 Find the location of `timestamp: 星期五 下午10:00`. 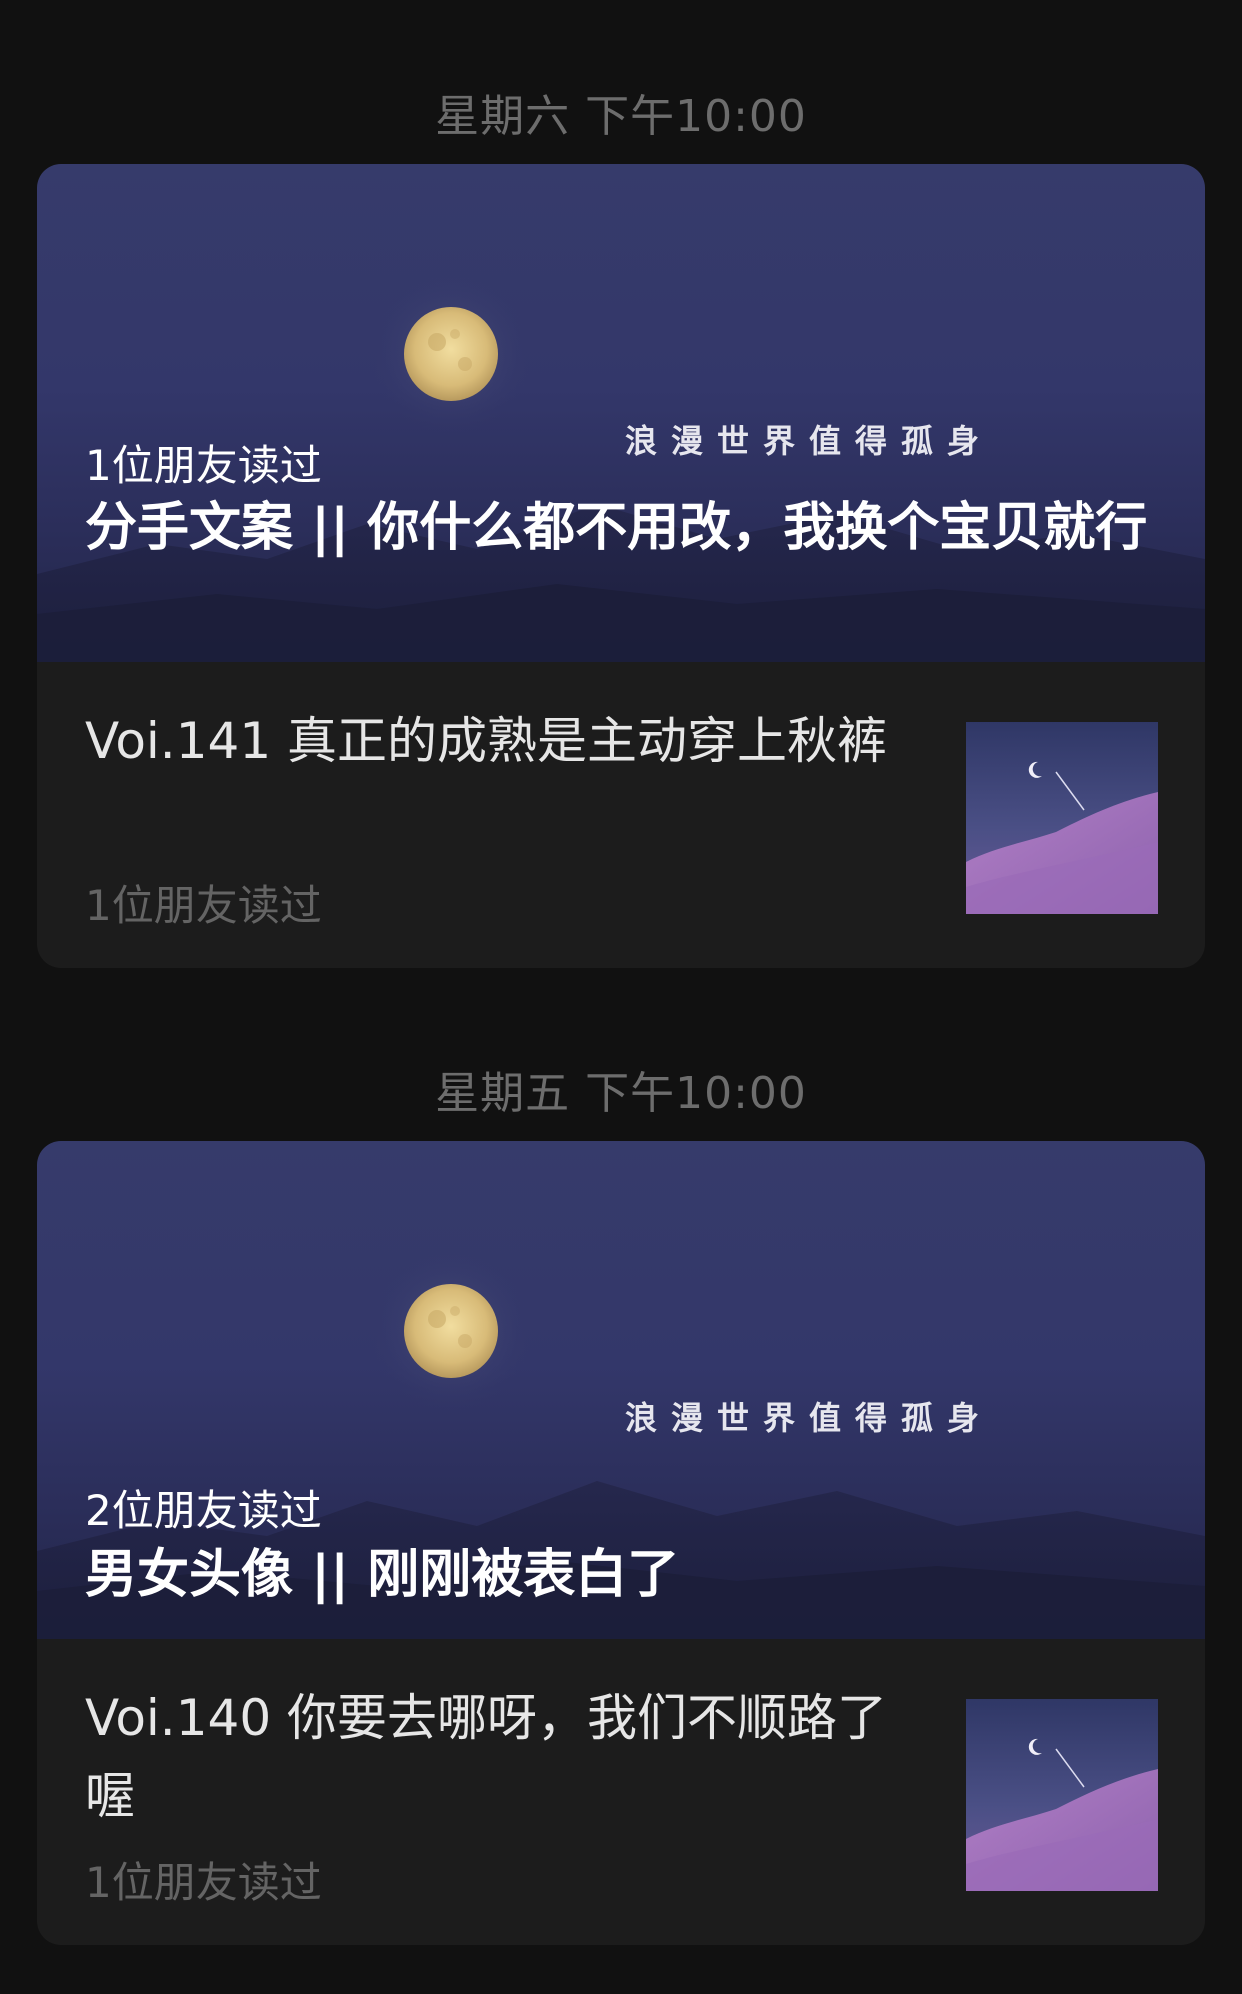

timestamp: 星期五 下午10:00 is located at coordinates (621, 1093).